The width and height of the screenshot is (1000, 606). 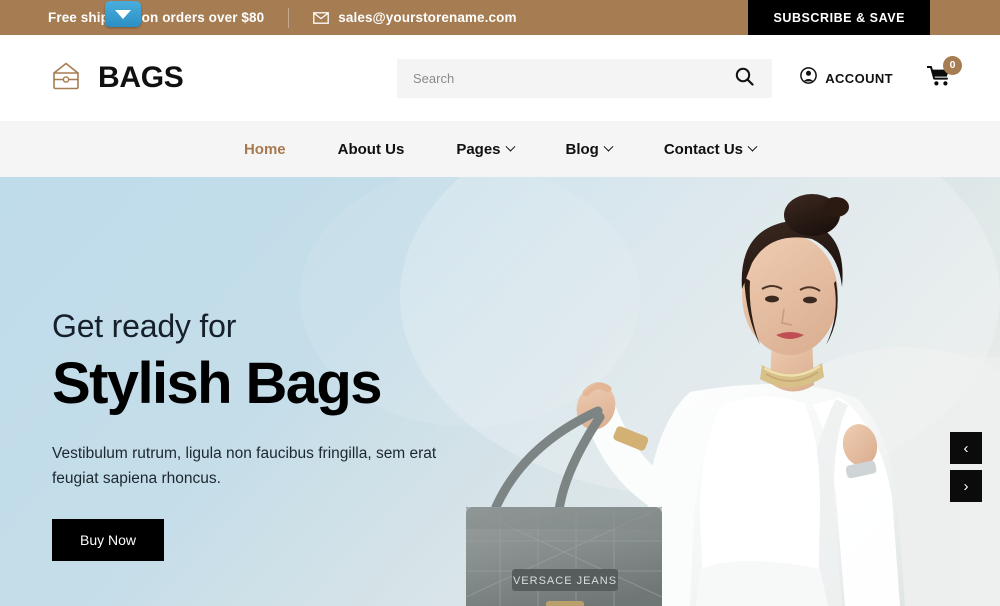 What do you see at coordinates (582, 149) in the screenshot?
I see `nav-label-blog: Blog` at bounding box center [582, 149].